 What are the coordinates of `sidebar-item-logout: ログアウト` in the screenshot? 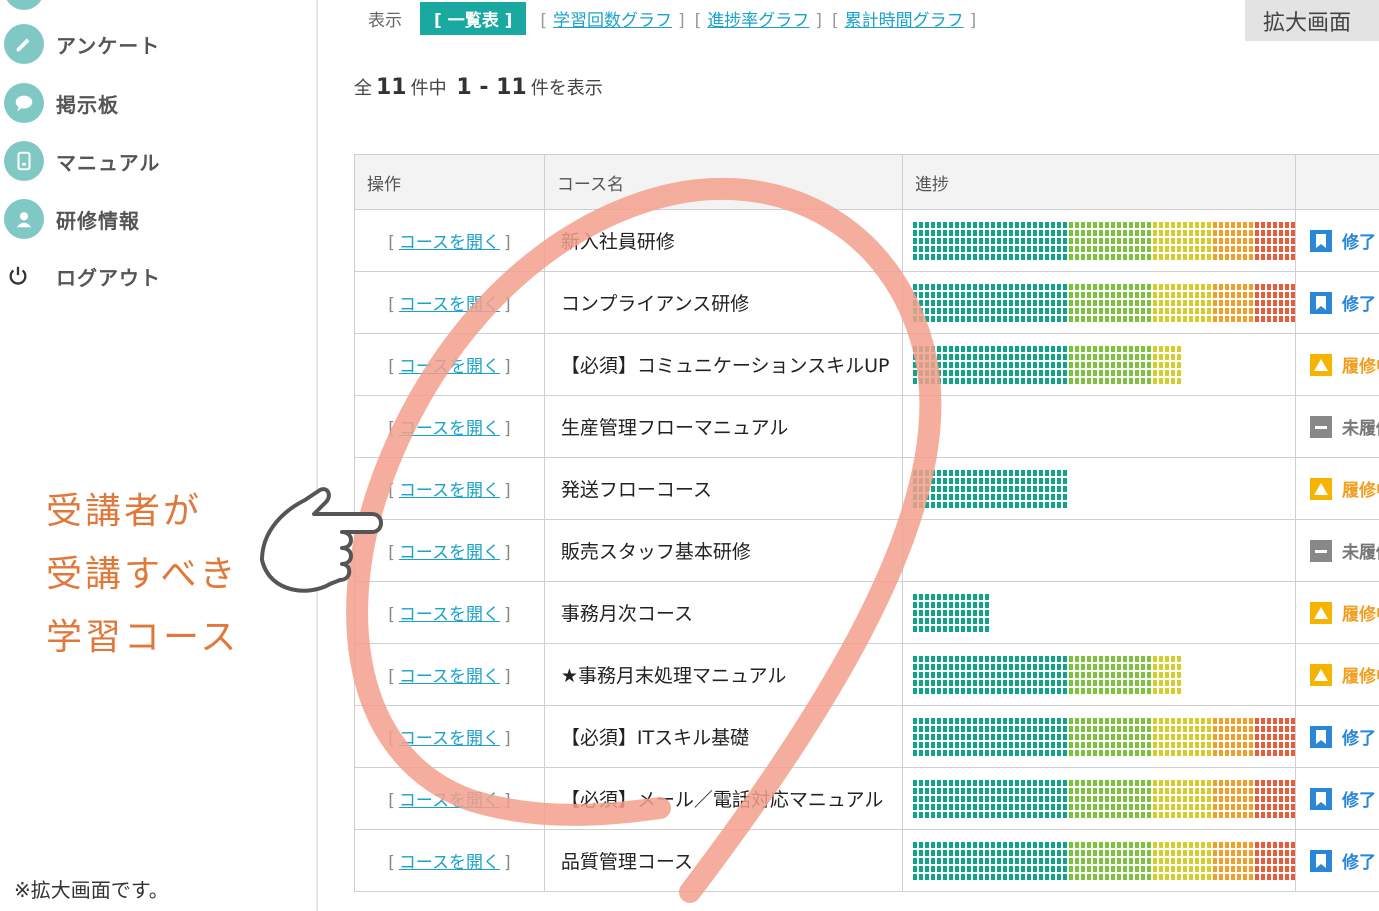 It's located at (150, 276).